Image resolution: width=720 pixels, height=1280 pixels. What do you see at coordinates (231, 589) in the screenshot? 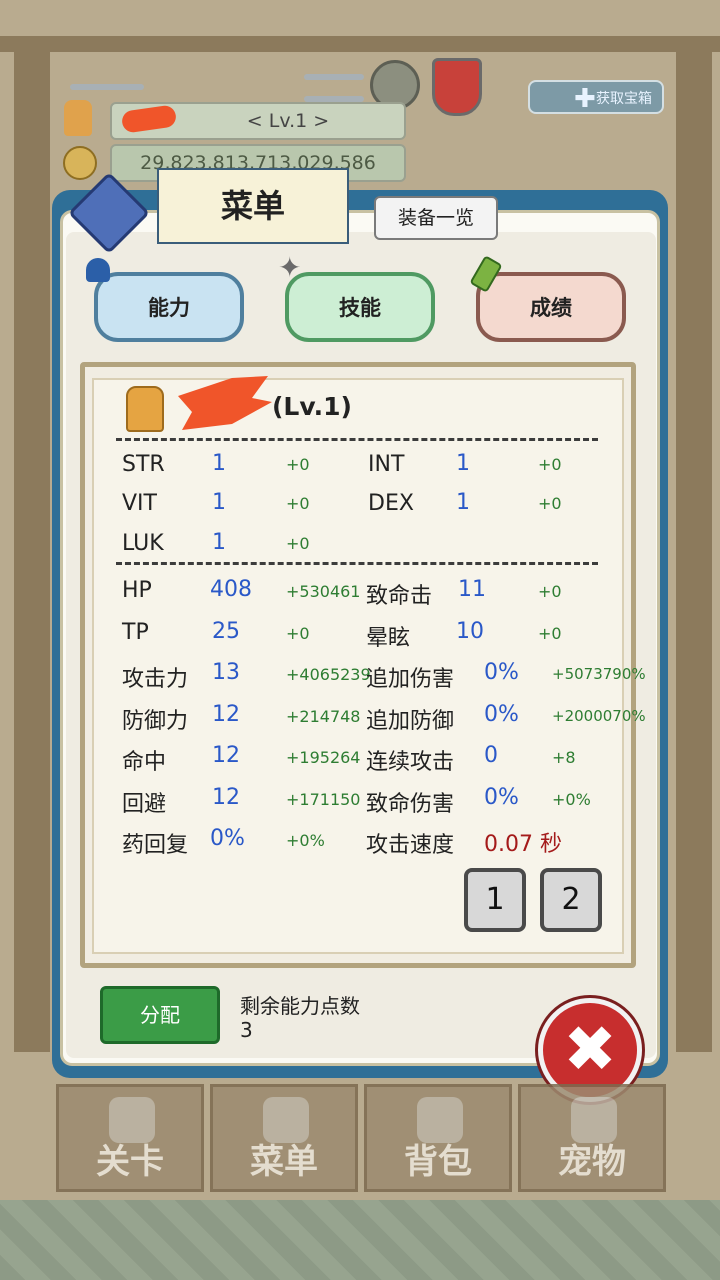
I see `stat-hp-value: 408` at bounding box center [231, 589].